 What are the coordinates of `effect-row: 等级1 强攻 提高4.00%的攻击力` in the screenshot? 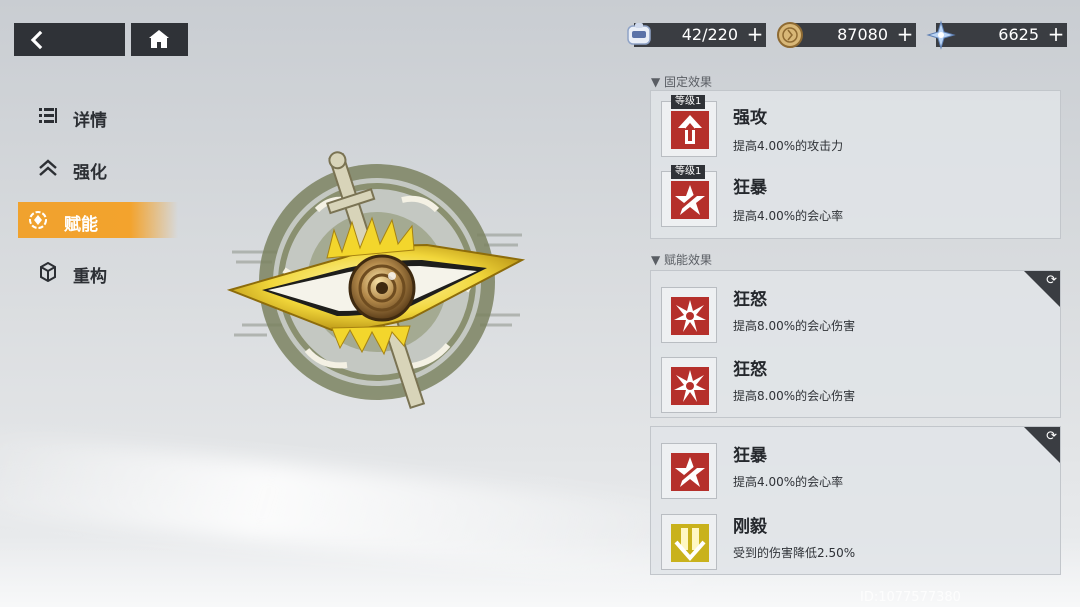 It's located at (856, 124).